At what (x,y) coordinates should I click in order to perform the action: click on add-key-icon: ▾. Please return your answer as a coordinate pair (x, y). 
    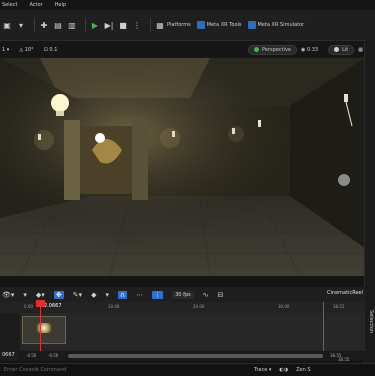
    Looking at the image, I should click on (25, 295).